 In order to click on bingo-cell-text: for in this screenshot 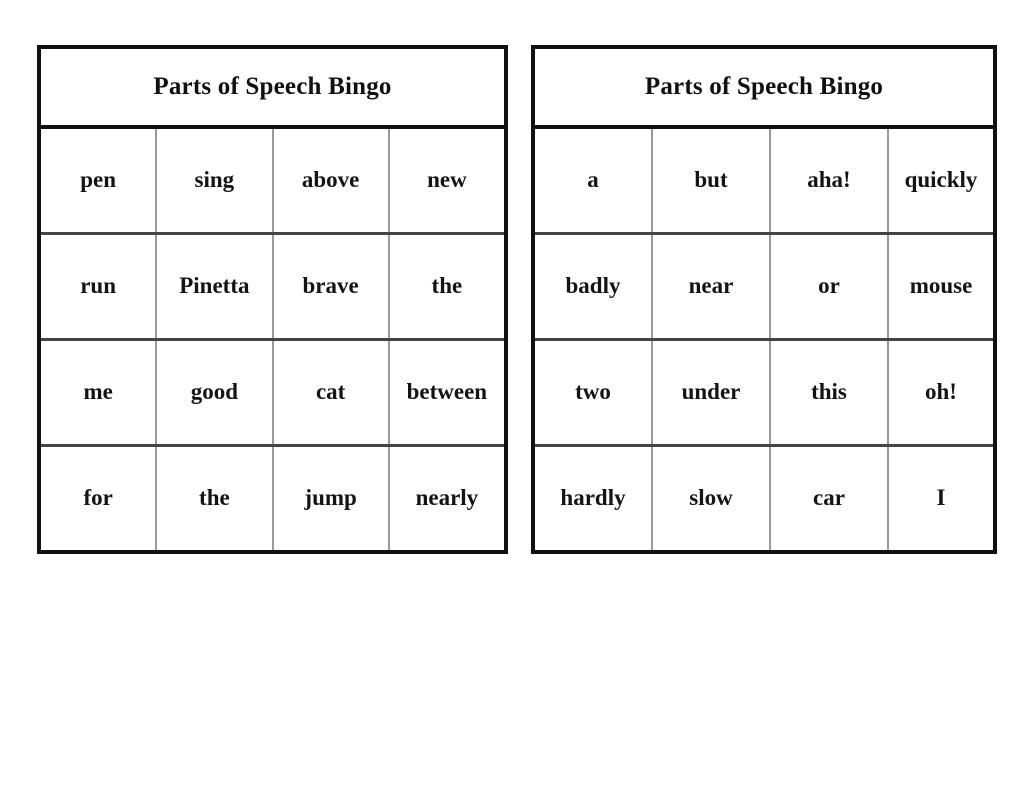, I will do `click(98, 498)`.